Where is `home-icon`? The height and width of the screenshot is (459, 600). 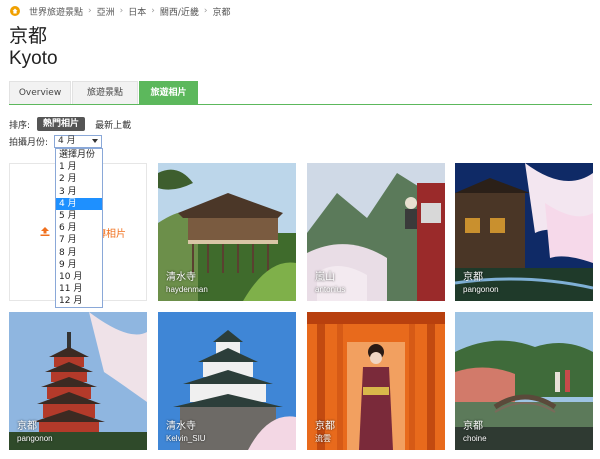 home-icon is located at coordinates (15, 11).